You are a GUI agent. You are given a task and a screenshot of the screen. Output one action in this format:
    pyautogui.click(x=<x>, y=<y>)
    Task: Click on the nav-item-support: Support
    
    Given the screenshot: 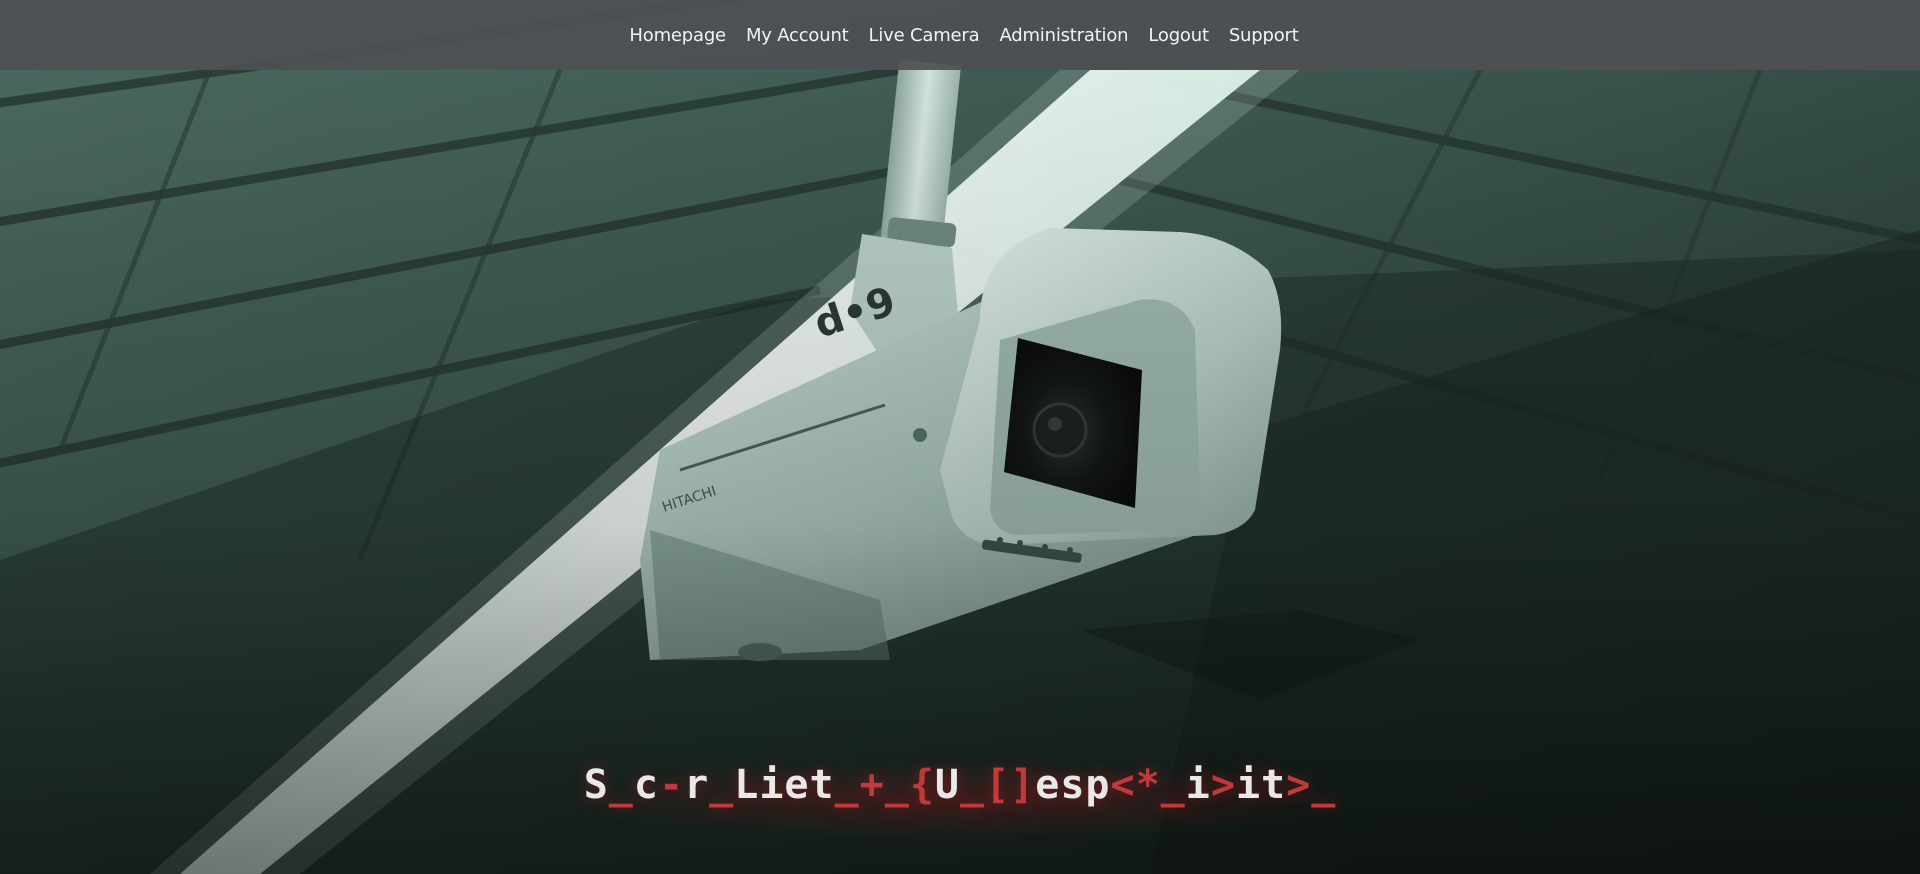 What is the action you would take?
    pyautogui.click(x=1264, y=35)
    